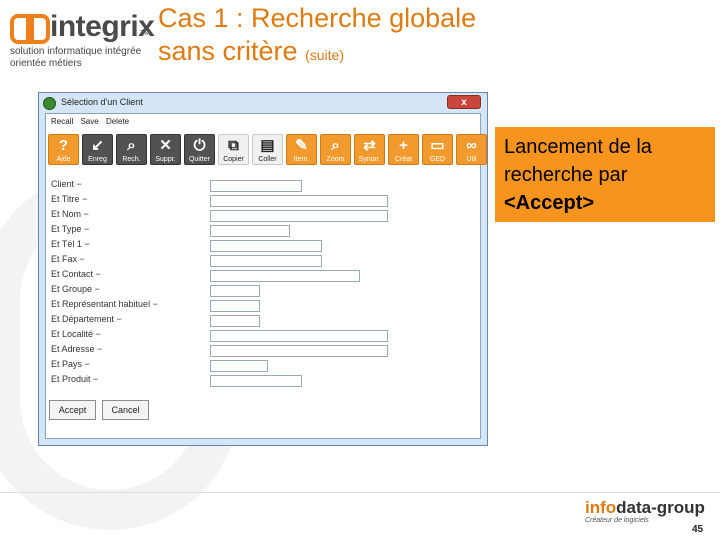 The height and width of the screenshot is (540, 720). I want to click on window-titlebar: Sélection d'un Client x, so click(263, 103).